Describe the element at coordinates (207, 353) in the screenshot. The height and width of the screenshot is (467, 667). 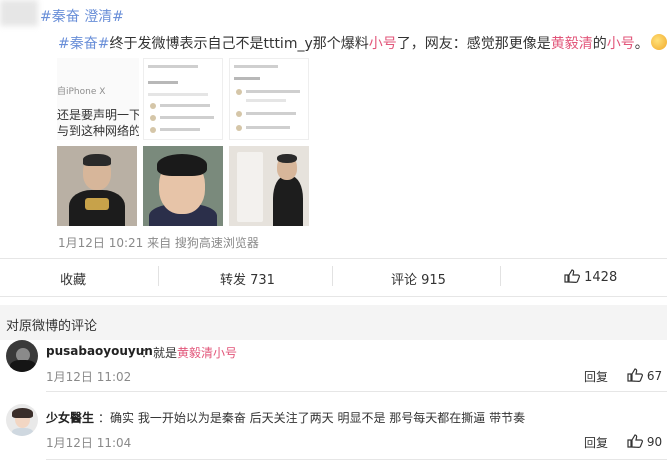
I see `comment-highlight: 黄毅清小号` at that location.